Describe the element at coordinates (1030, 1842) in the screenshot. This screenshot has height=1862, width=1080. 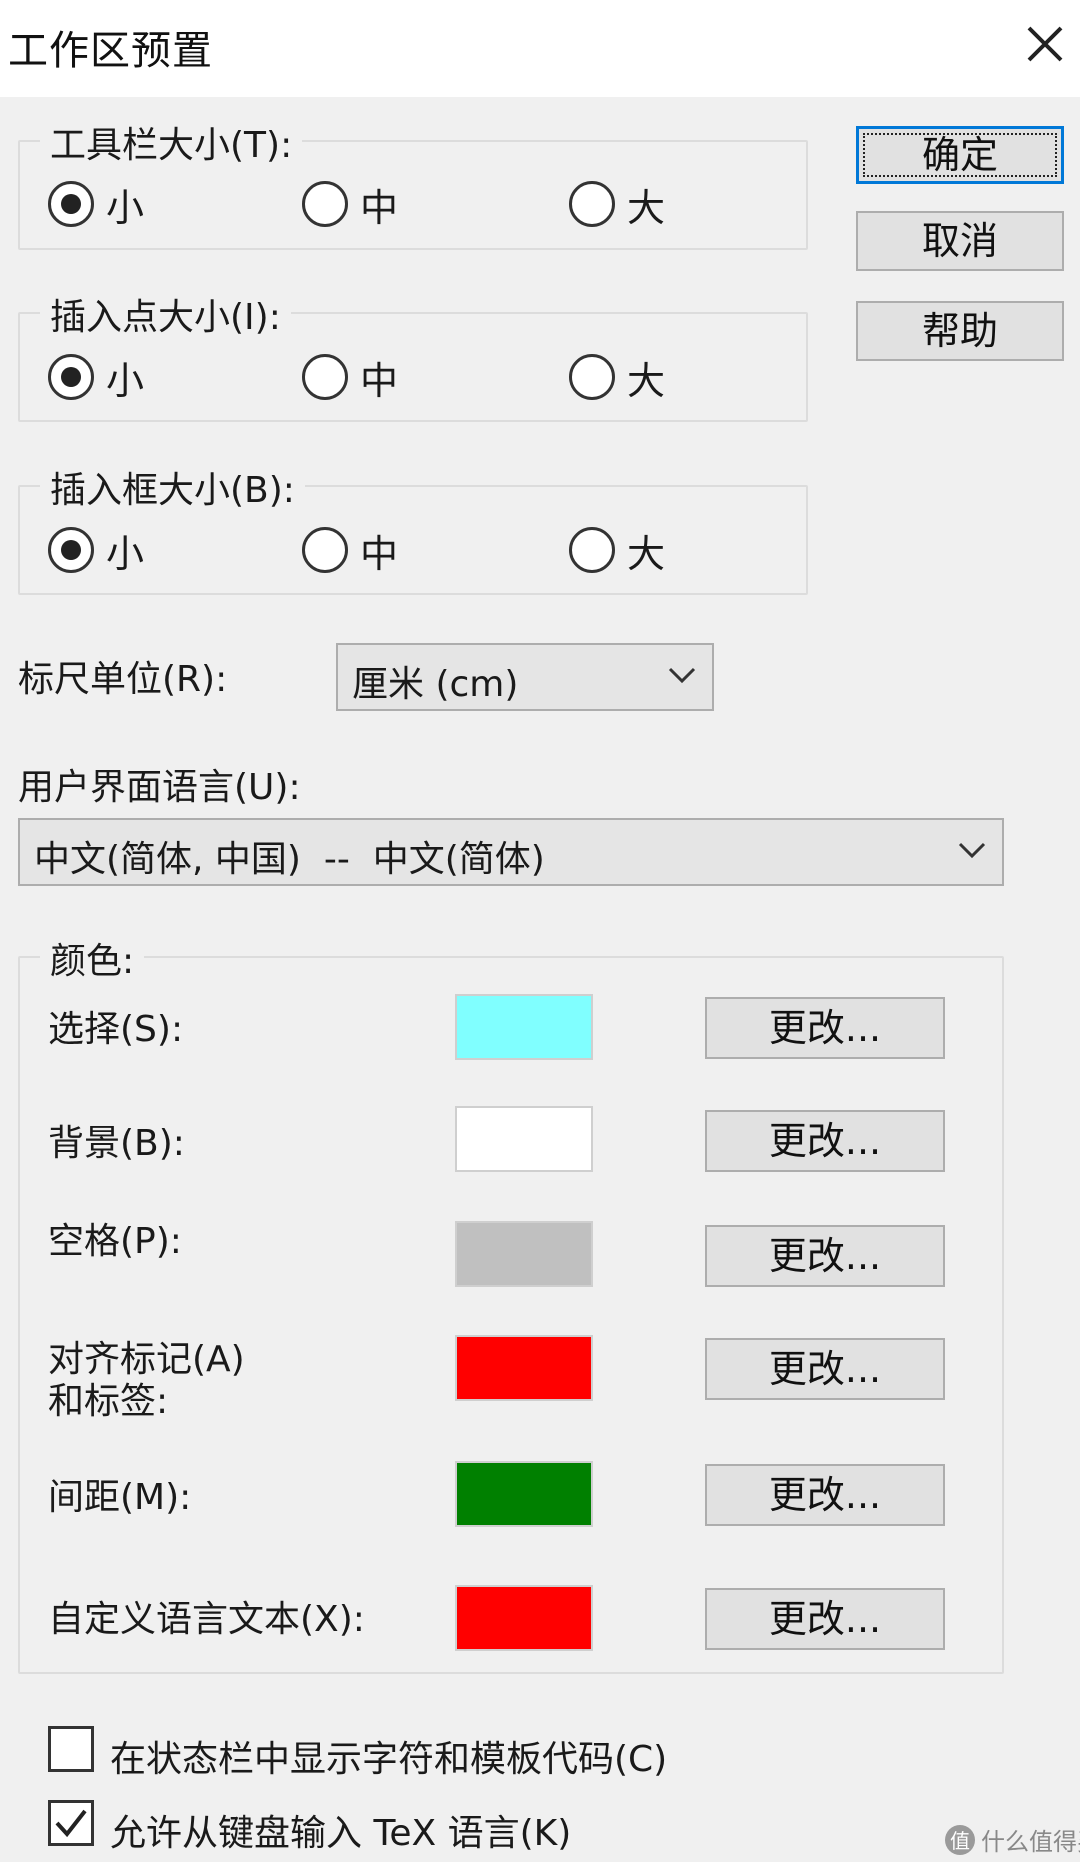
I see `watermark-text: 什么值得买` at that location.